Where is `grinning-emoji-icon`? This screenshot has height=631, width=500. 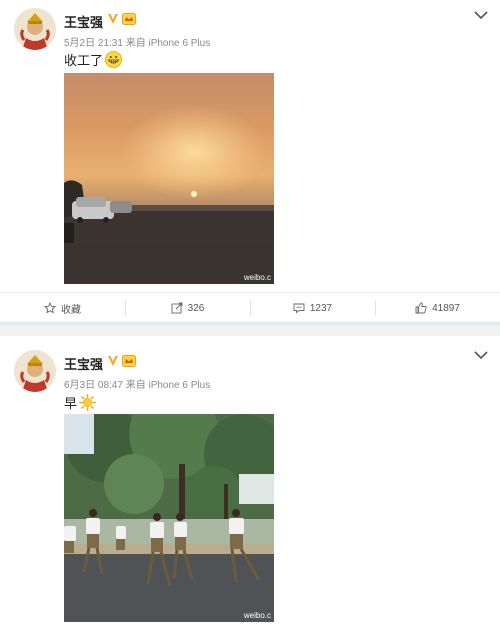
grinning-emoji-icon is located at coordinates (113, 59).